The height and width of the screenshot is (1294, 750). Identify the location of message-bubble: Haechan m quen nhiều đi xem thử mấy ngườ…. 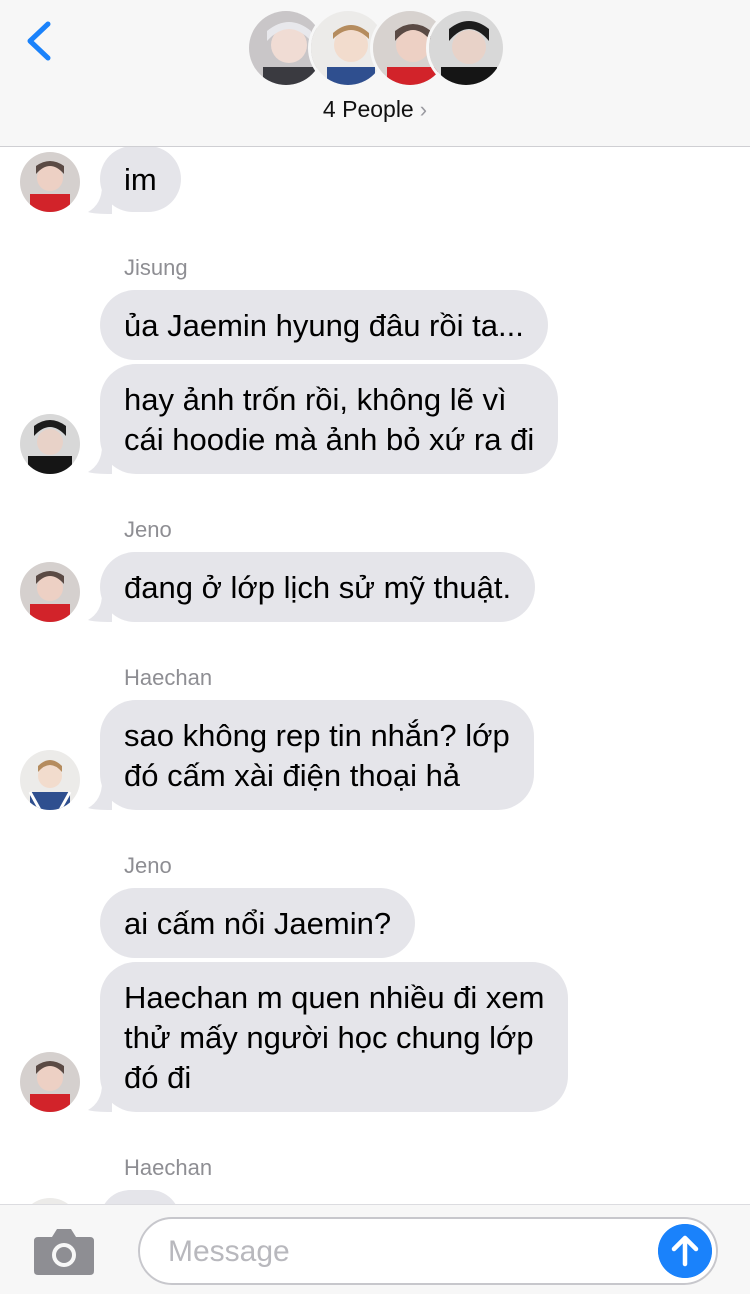
(334, 1037).